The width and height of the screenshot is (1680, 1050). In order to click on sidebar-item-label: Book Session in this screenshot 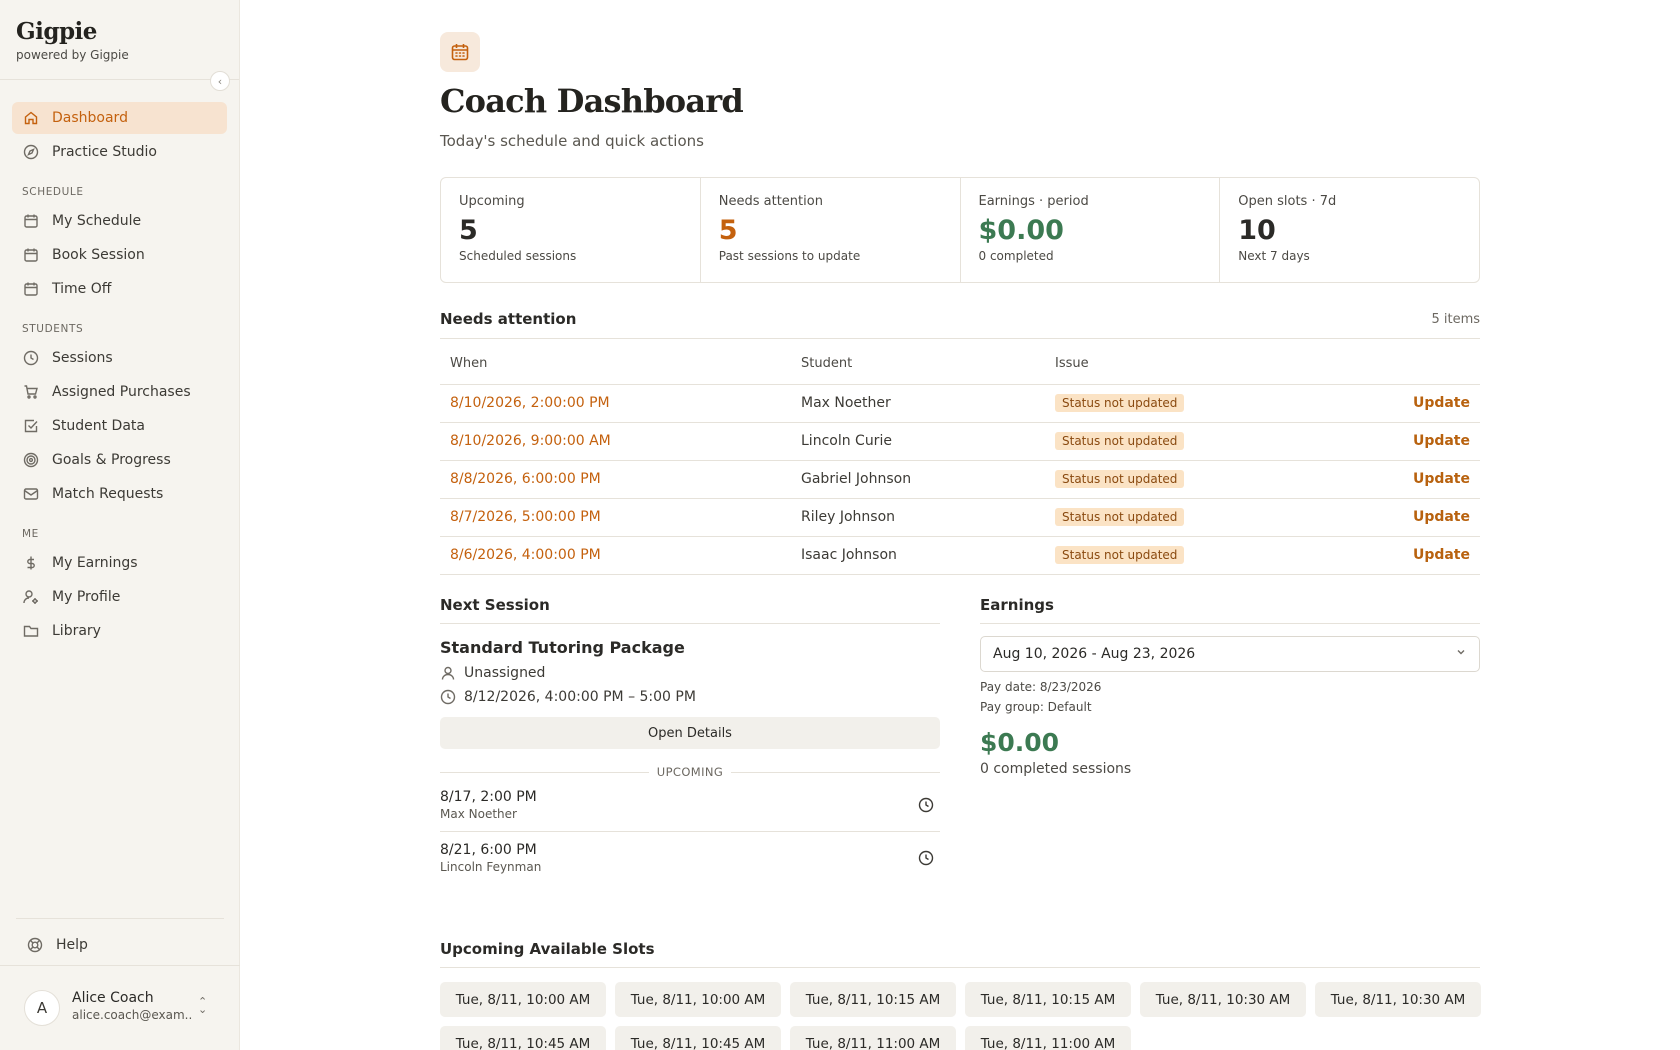, I will do `click(98, 255)`.